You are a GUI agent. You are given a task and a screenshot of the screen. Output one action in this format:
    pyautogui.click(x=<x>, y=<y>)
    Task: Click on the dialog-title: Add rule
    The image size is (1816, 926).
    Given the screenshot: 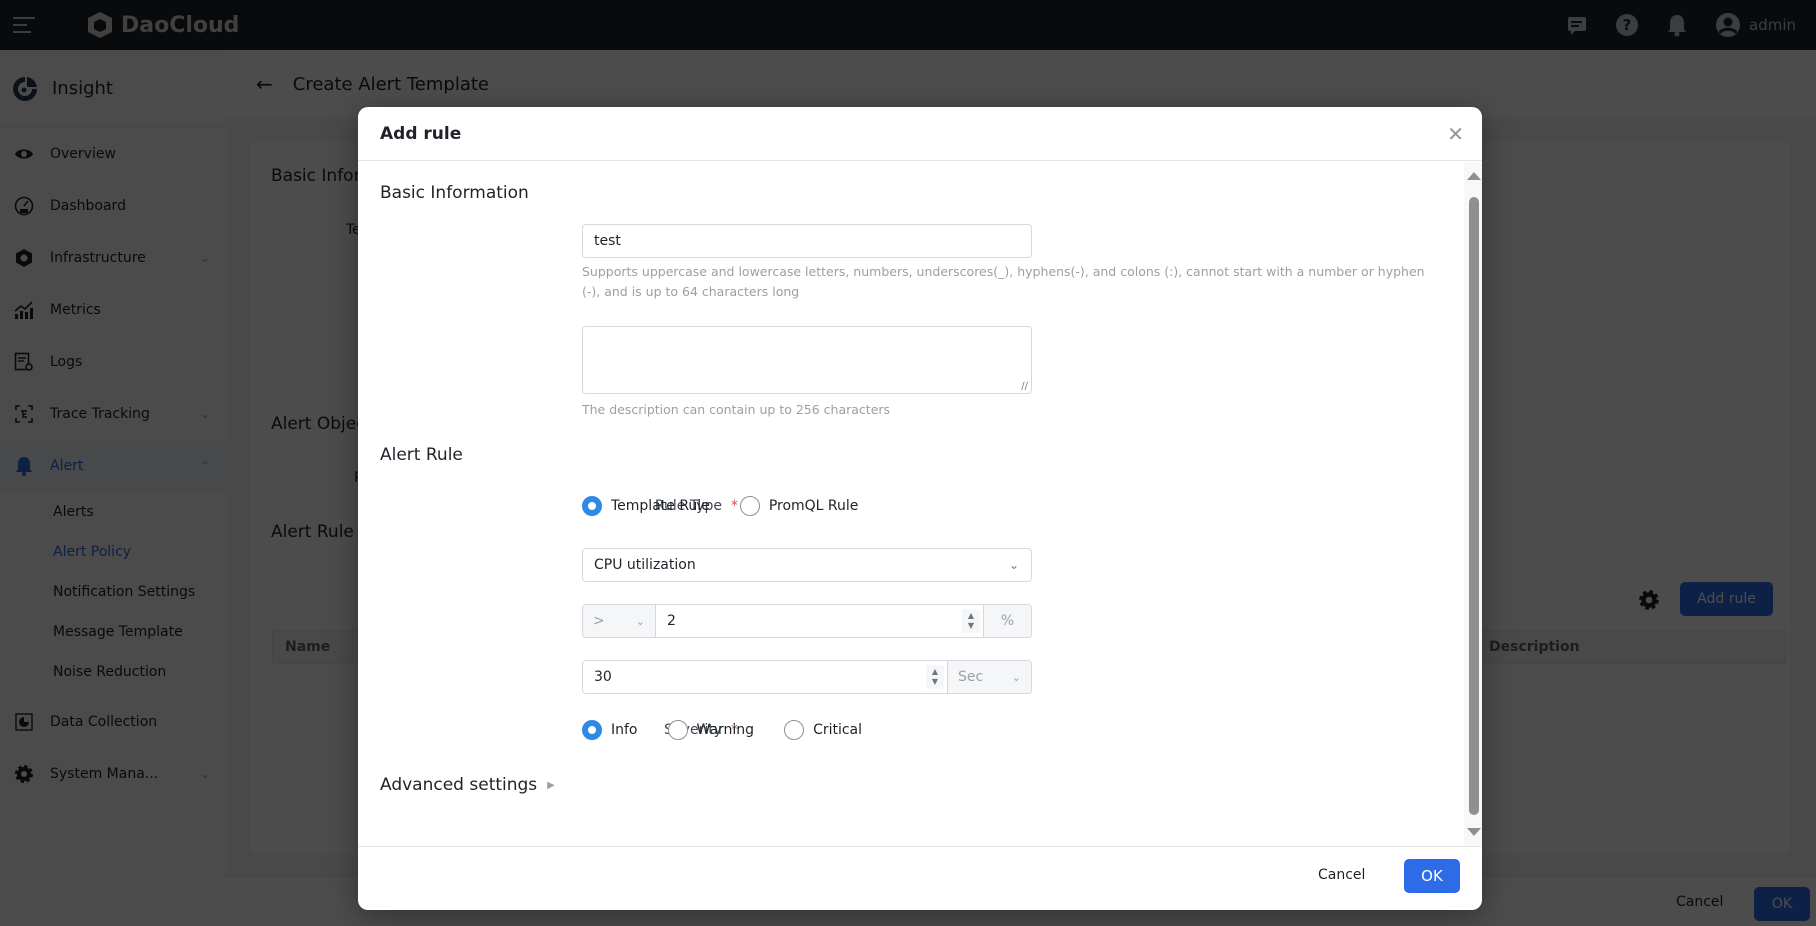 What is the action you would take?
    pyautogui.click(x=421, y=133)
    